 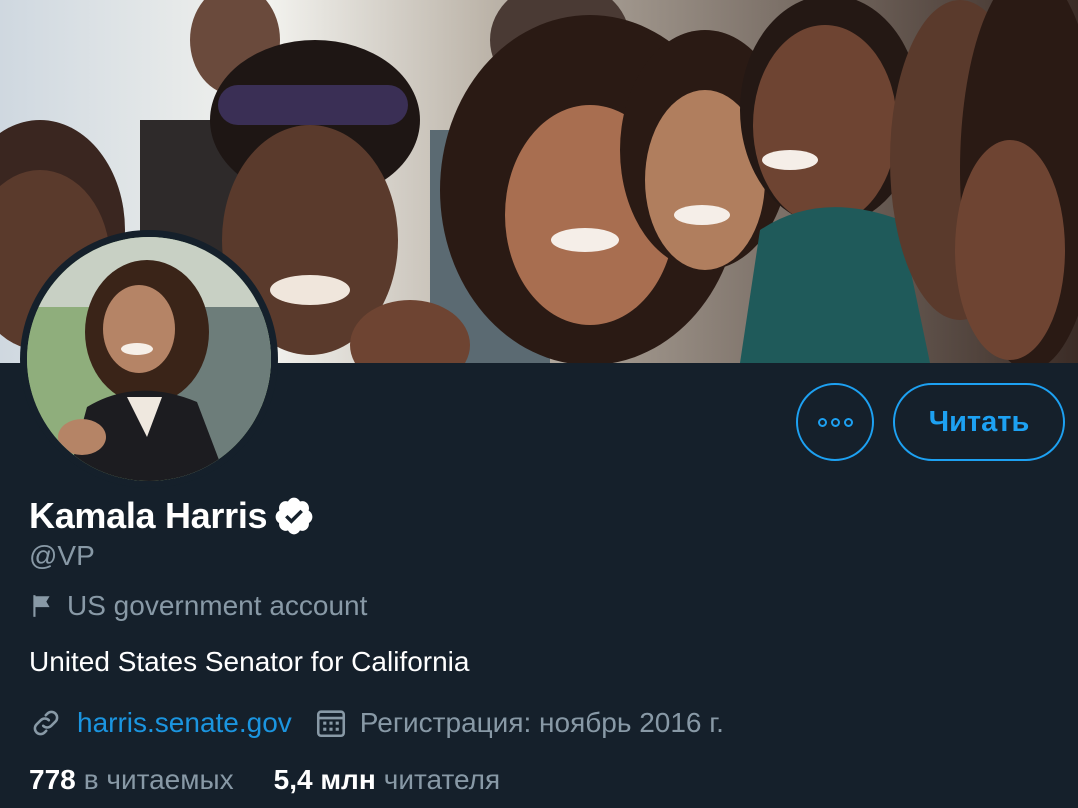 I want to click on following-label: в читаемых, so click(x=158, y=779).